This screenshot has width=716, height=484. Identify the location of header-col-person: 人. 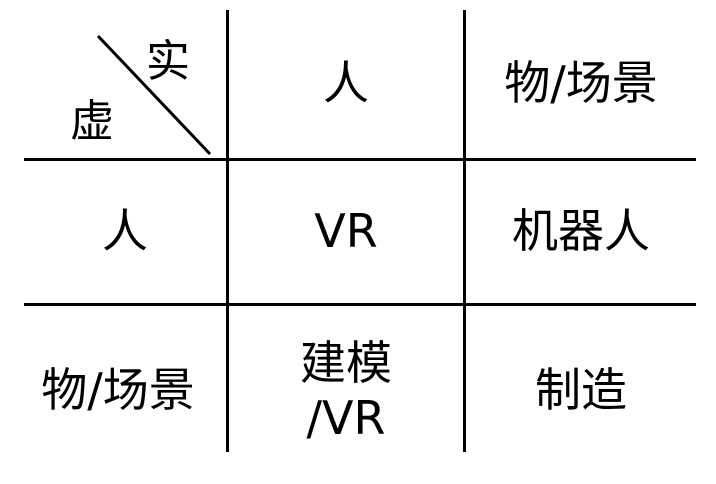
(346, 83).